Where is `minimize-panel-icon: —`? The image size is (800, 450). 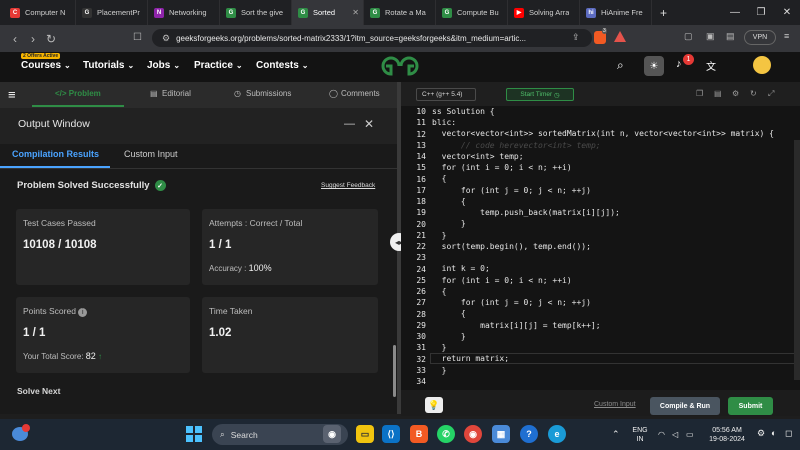 minimize-panel-icon: — is located at coordinates (349, 124).